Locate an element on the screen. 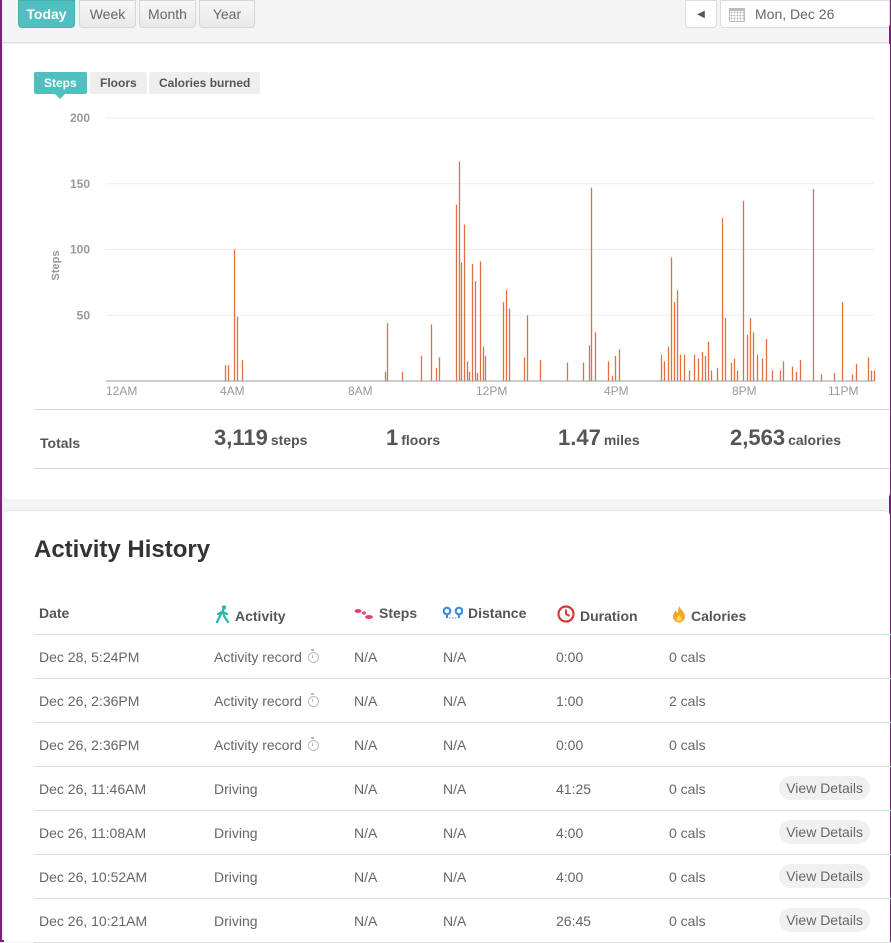 Image resolution: width=891 pixels, height=943 pixels. cell-duration: 26:45 is located at coordinates (573, 921).